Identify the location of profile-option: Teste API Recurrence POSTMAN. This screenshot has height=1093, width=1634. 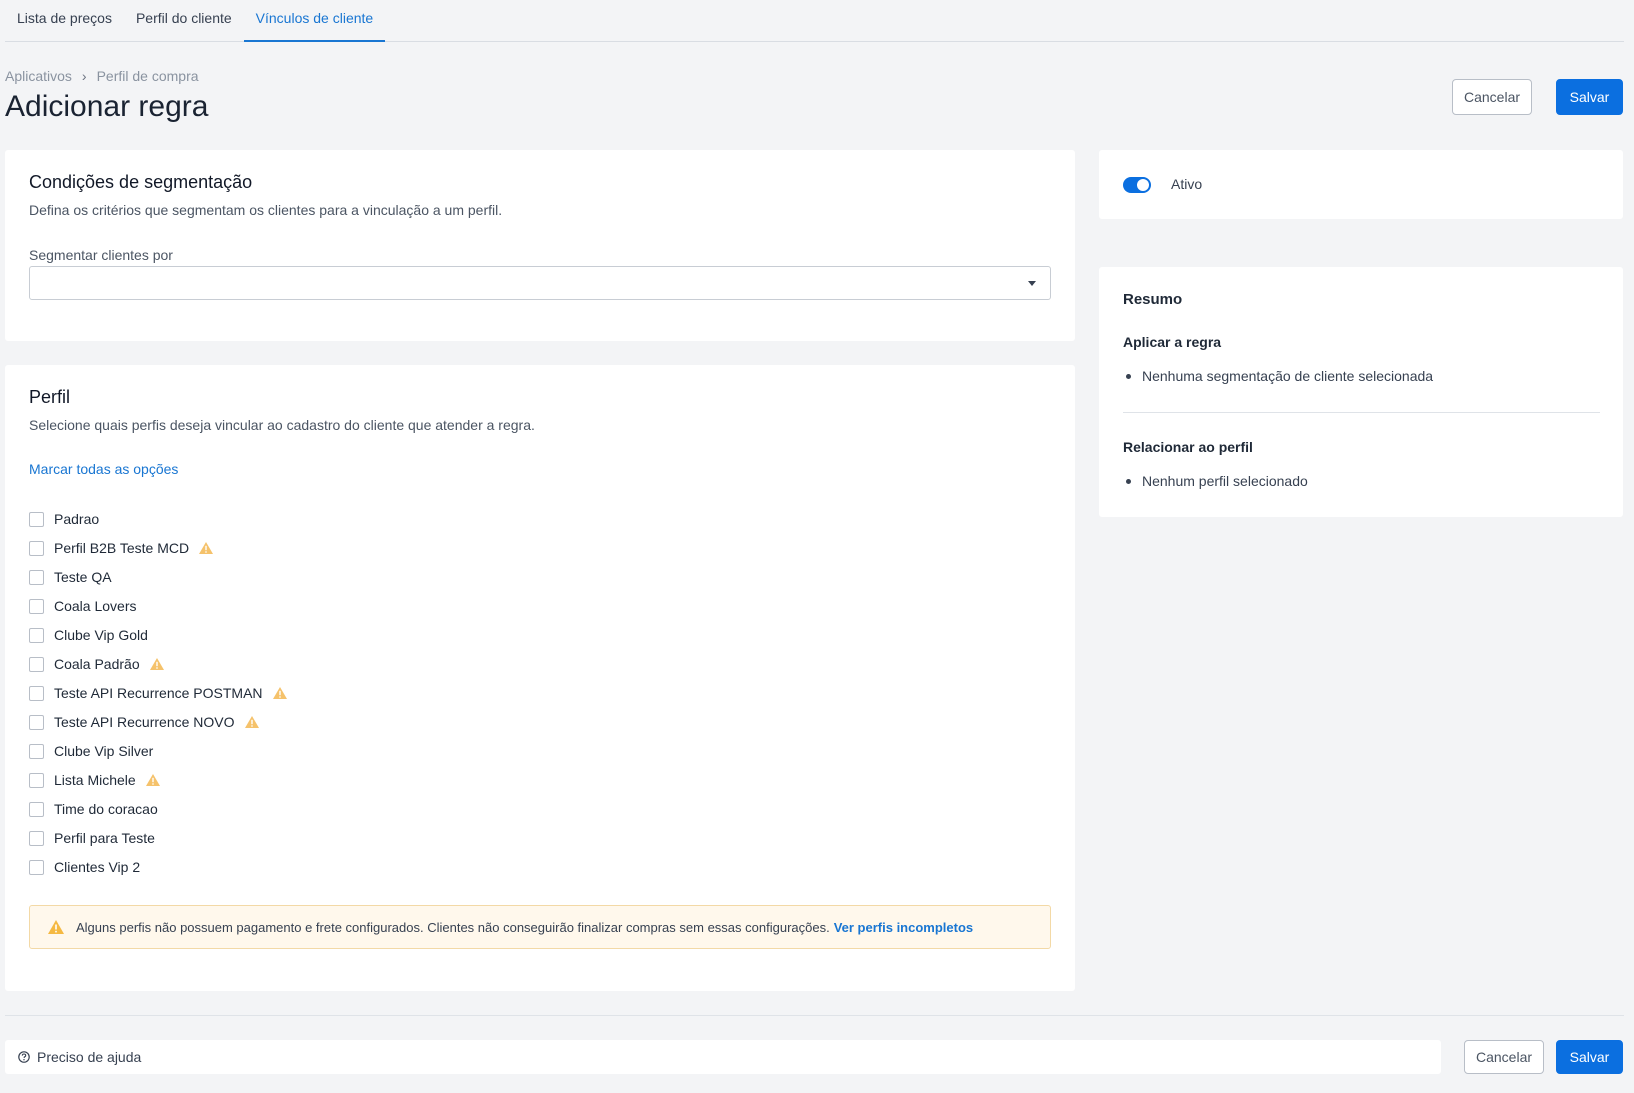
(158, 693).